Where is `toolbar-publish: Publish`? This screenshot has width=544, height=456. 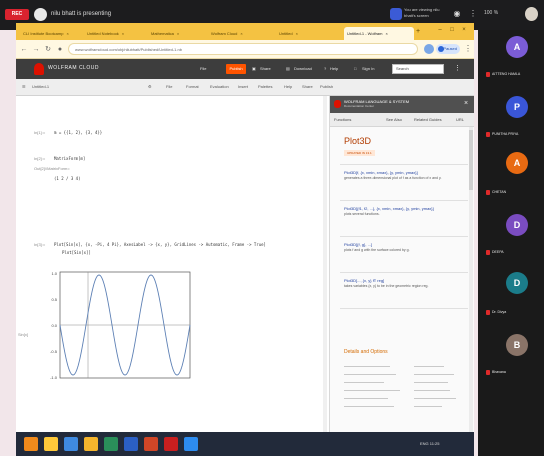 toolbar-publish: Publish is located at coordinates (326, 87).